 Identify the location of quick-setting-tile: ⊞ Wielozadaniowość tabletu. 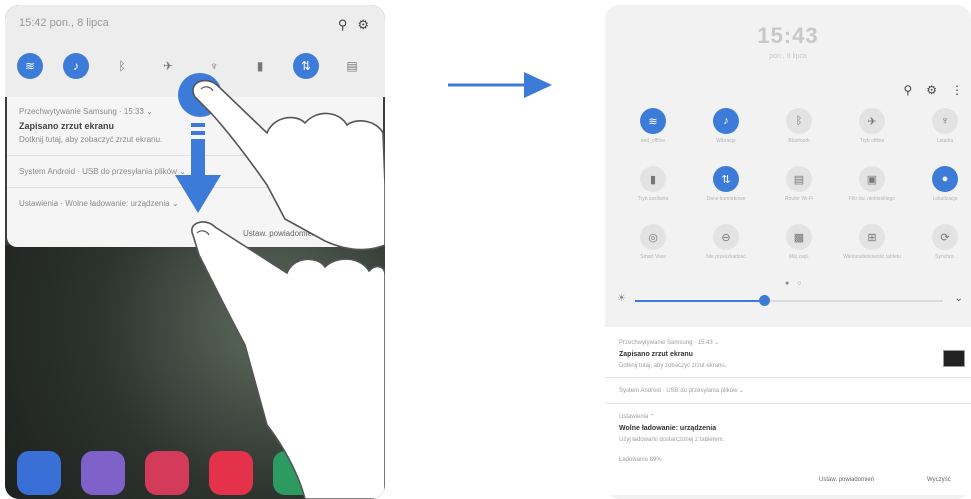
(872, 246).